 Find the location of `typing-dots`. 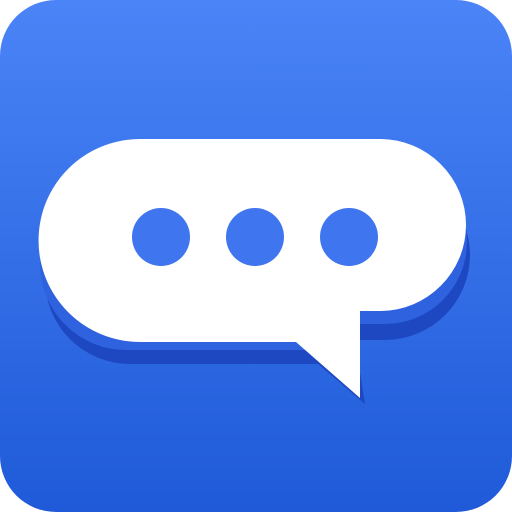

typing-dots is located at coordinates (255, 237).